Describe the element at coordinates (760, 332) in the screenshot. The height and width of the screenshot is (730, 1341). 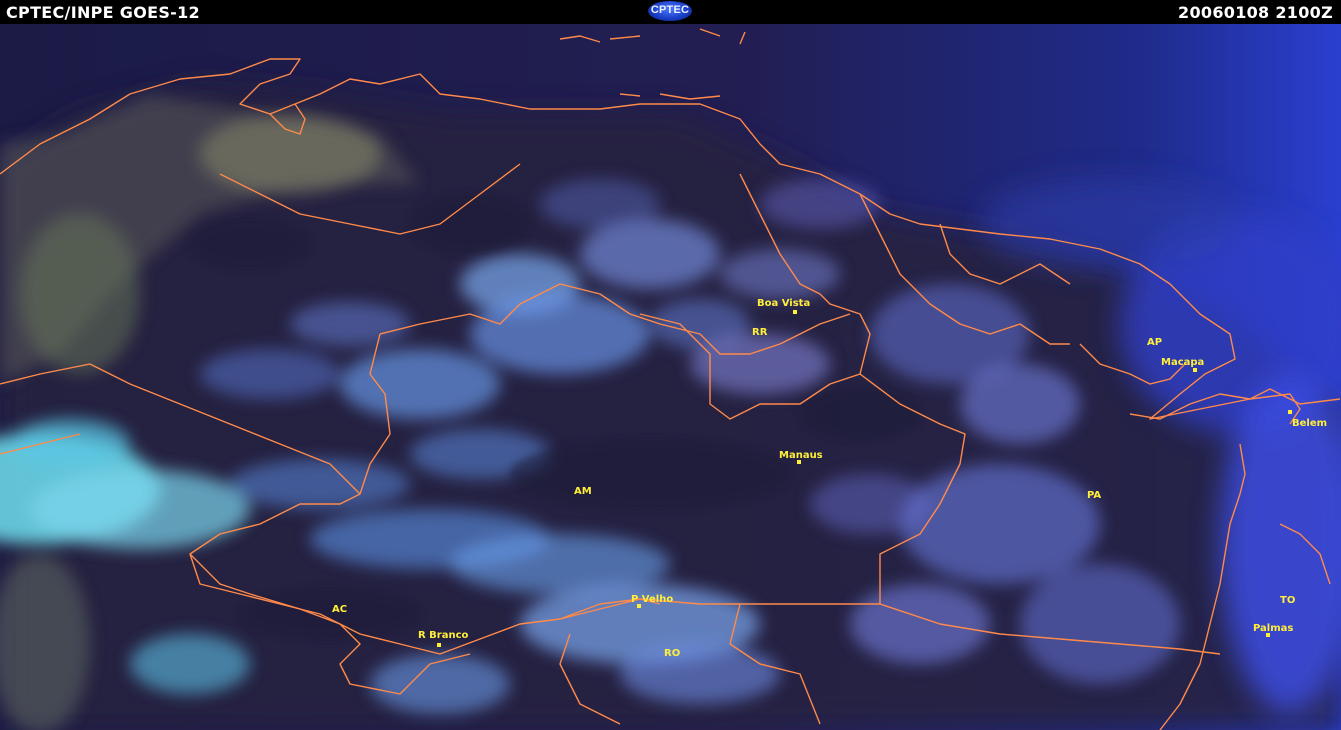
I see `state-label-rr: RR` at that location.